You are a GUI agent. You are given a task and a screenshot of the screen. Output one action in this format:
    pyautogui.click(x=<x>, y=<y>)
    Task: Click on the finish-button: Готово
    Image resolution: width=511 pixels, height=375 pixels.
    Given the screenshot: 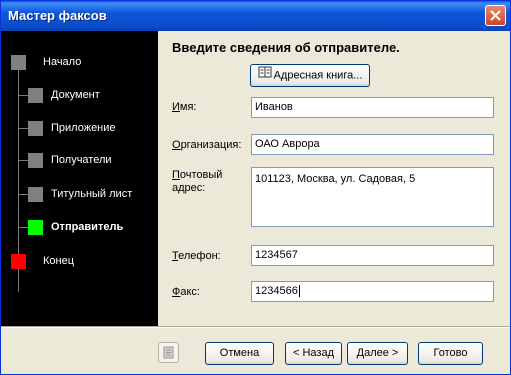 What is the action you would take?
    pyautogui.click(x=450, y=353)
    